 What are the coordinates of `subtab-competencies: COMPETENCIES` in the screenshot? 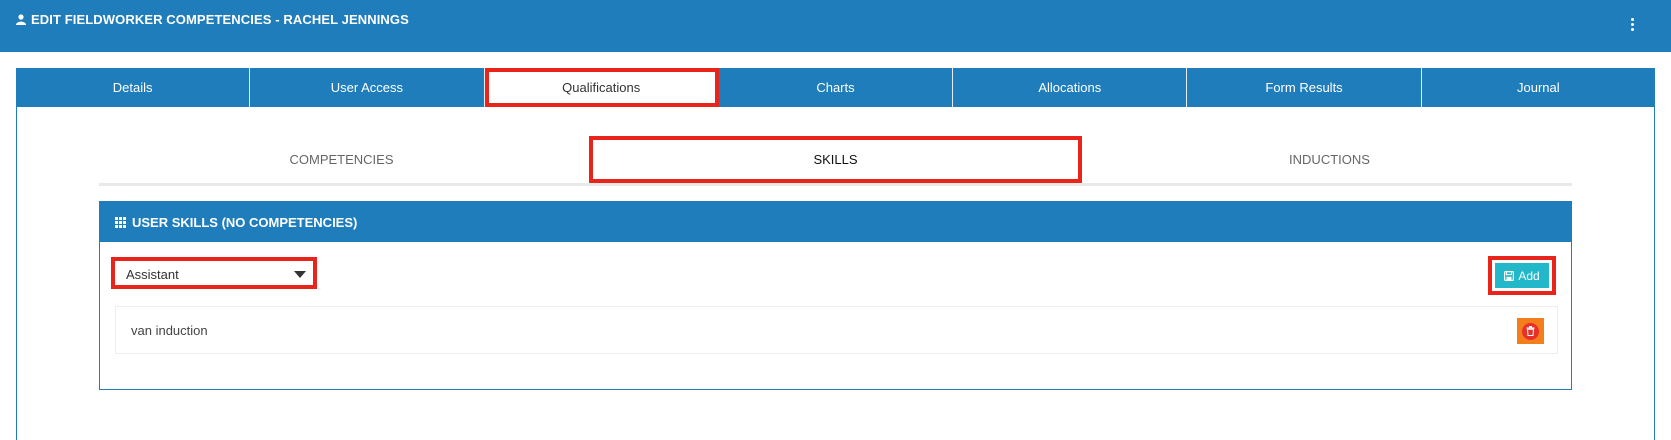 It's located at (341, 159).